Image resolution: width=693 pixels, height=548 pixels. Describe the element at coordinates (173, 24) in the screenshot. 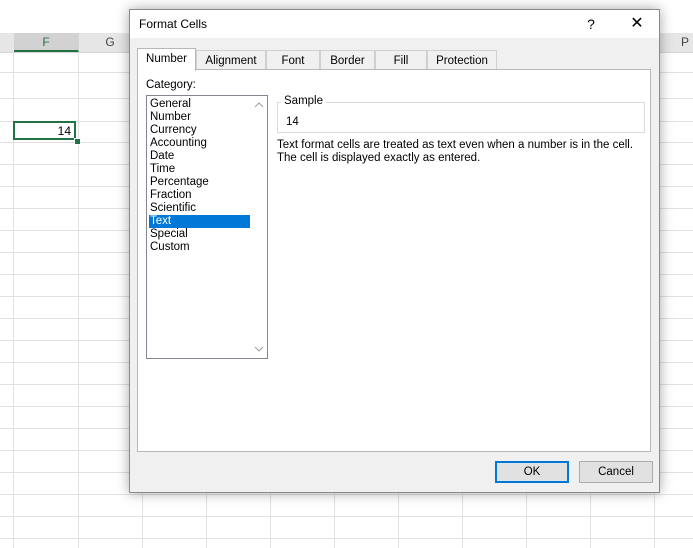

I see `dialog-title: Format Cells` at that location.